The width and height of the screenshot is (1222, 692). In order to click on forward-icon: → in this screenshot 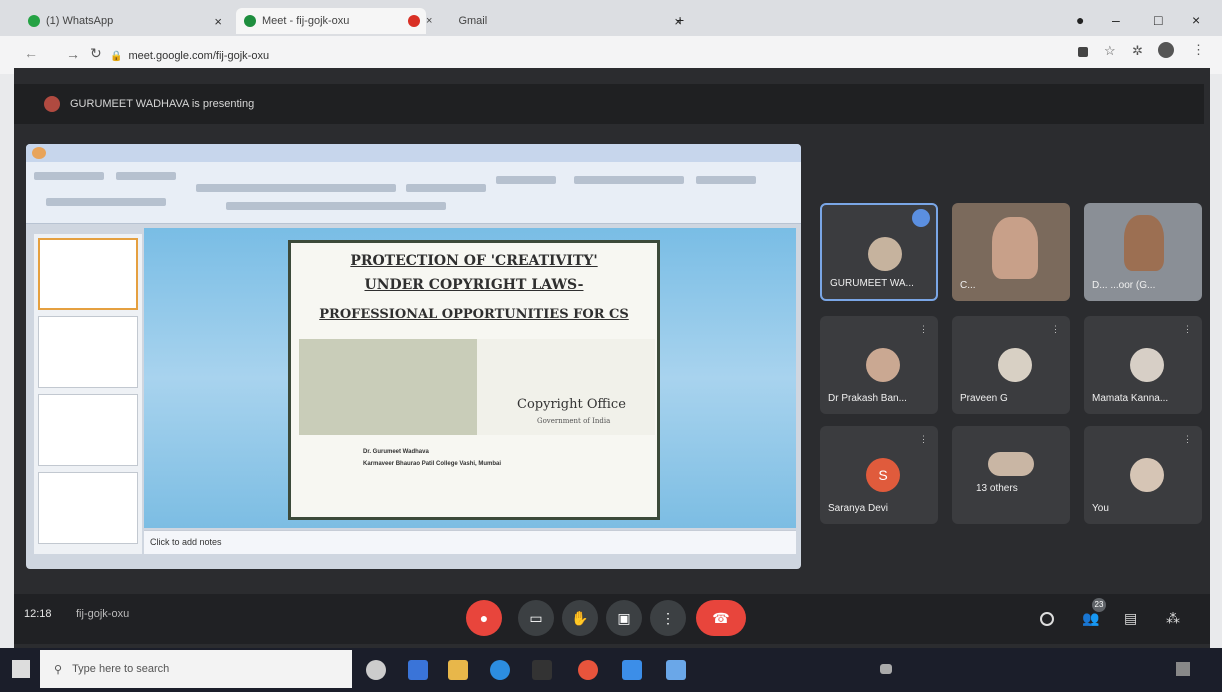, I will do `click(73, 54)`.